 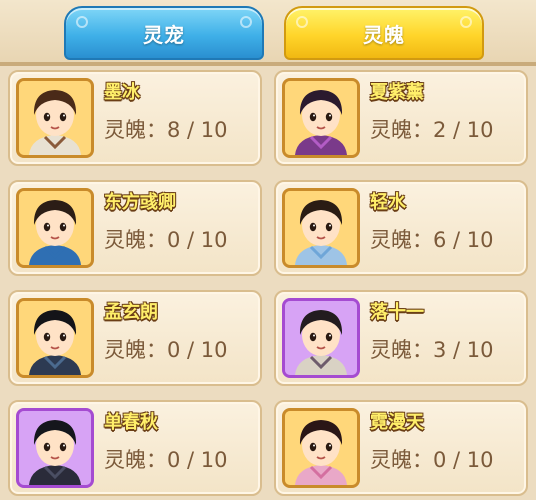 What do you see at coordinates (122, 92) in the screenshot?
I see `character-name: 墨冰` at bounding box center [122, 92].